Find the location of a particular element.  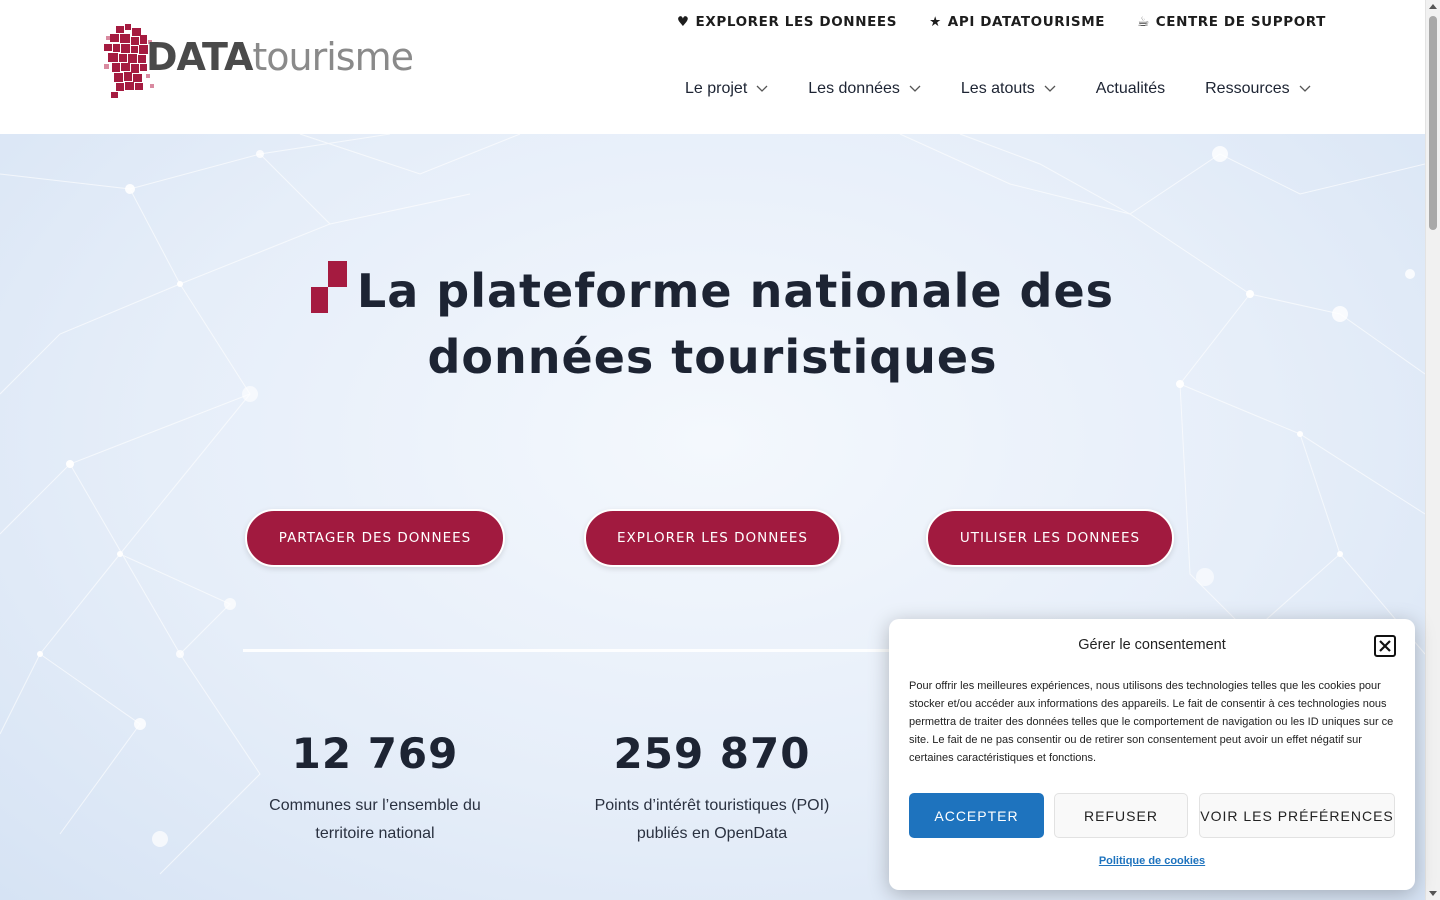

topnav-label: API DATATOURISME is located at coordinates (1026, 22).